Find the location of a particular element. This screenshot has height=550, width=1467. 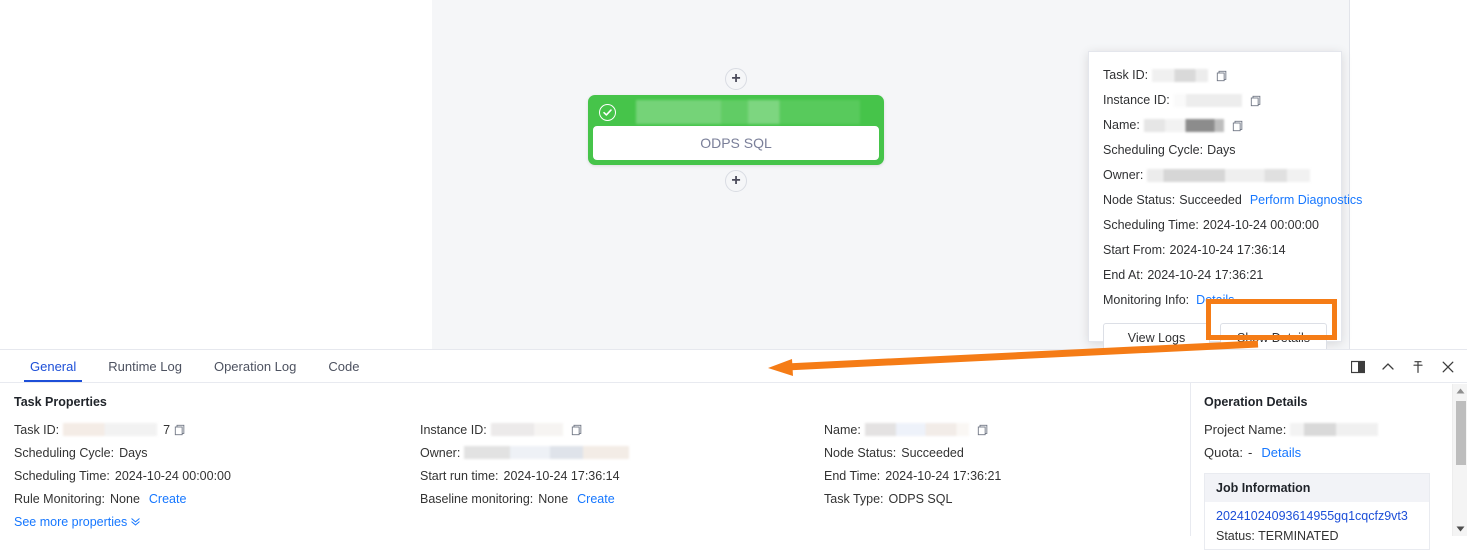

dag-node-odps-sql: ODPS SQL is located at coordinates (736, 130).